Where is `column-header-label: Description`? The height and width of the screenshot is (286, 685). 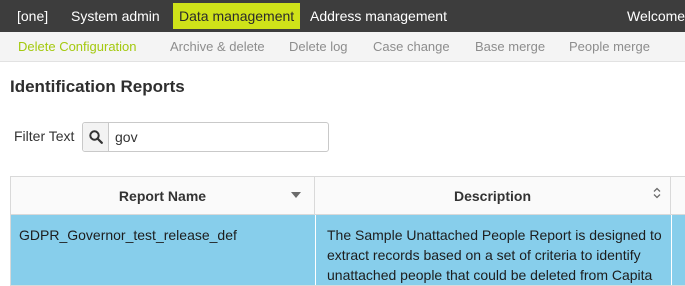 column-header-label: Description is located at coordinates (492, 196).